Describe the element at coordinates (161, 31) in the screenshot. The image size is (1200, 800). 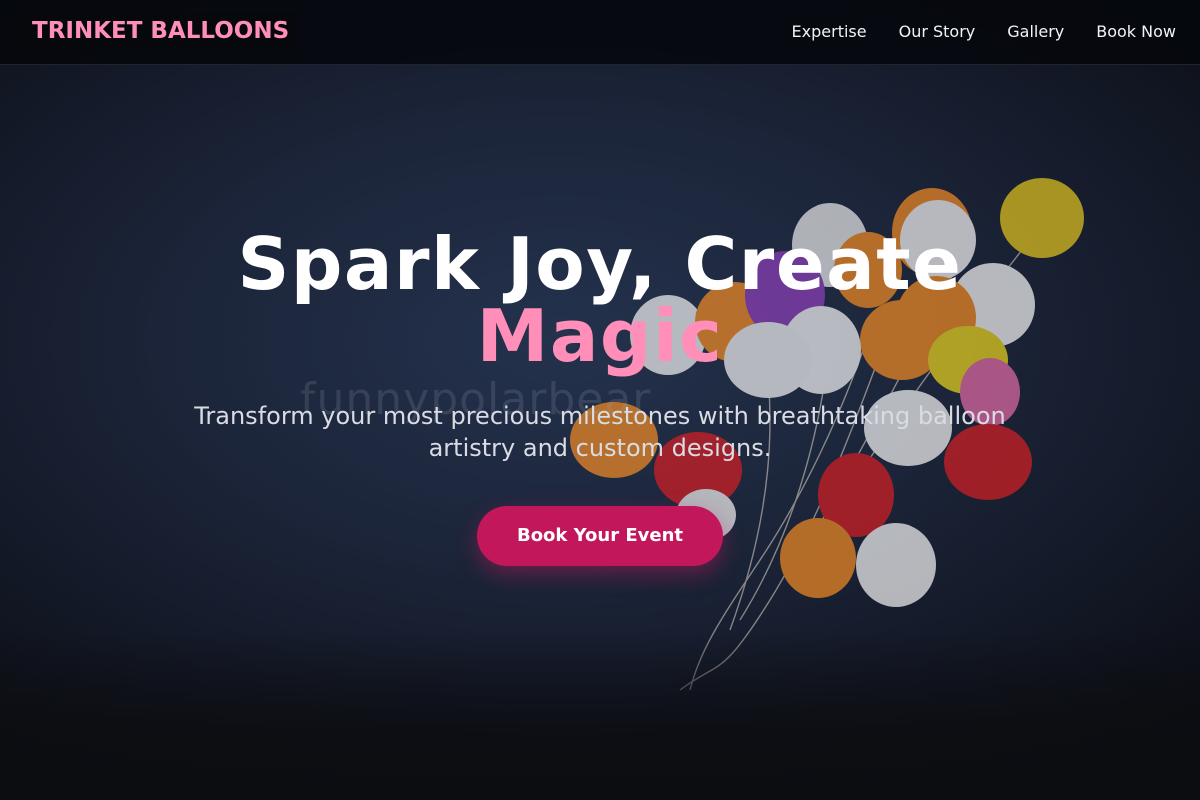
I see `brand-logo: TRINKET BALLOONS` at that location.